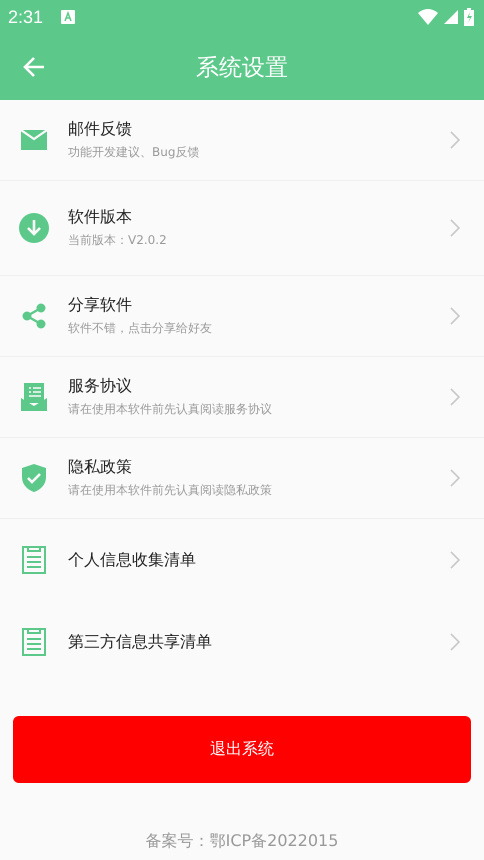 The height and width of the screenshot is (860, 484). What do you see at coordinates (100, 467) in the screenshot?
I see `item-title: 隐私政策` at bounding box center [100, 467].